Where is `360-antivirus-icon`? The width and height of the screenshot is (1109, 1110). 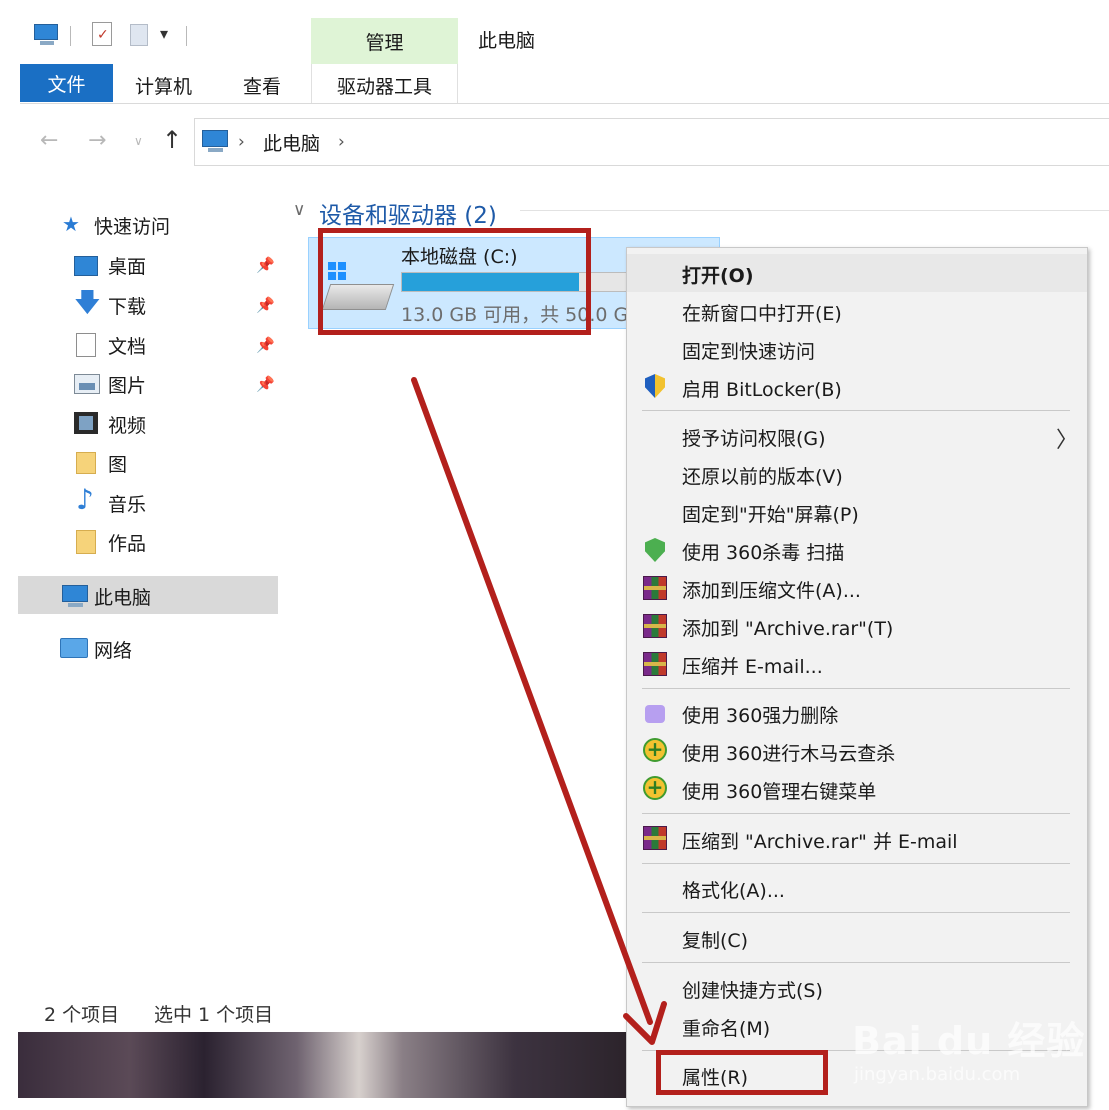
360-antivirus-icon is located at coordinates (655, 550).